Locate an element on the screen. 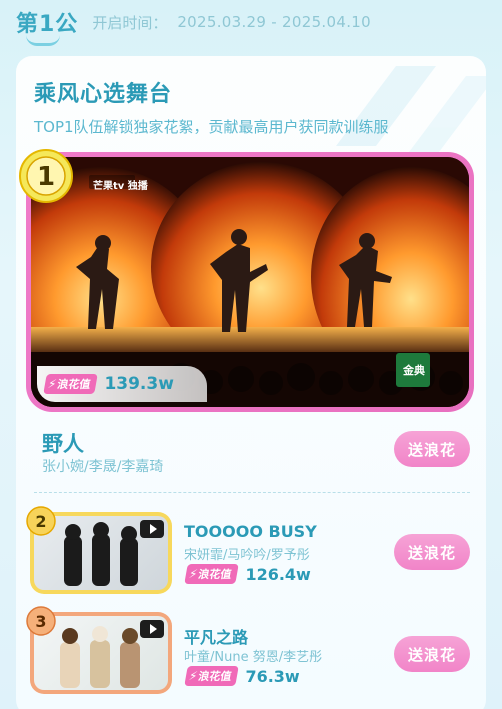 The width and height of the screenshot is (502, 709). time-label: 开启时间： is located at coordinates (130, 22).